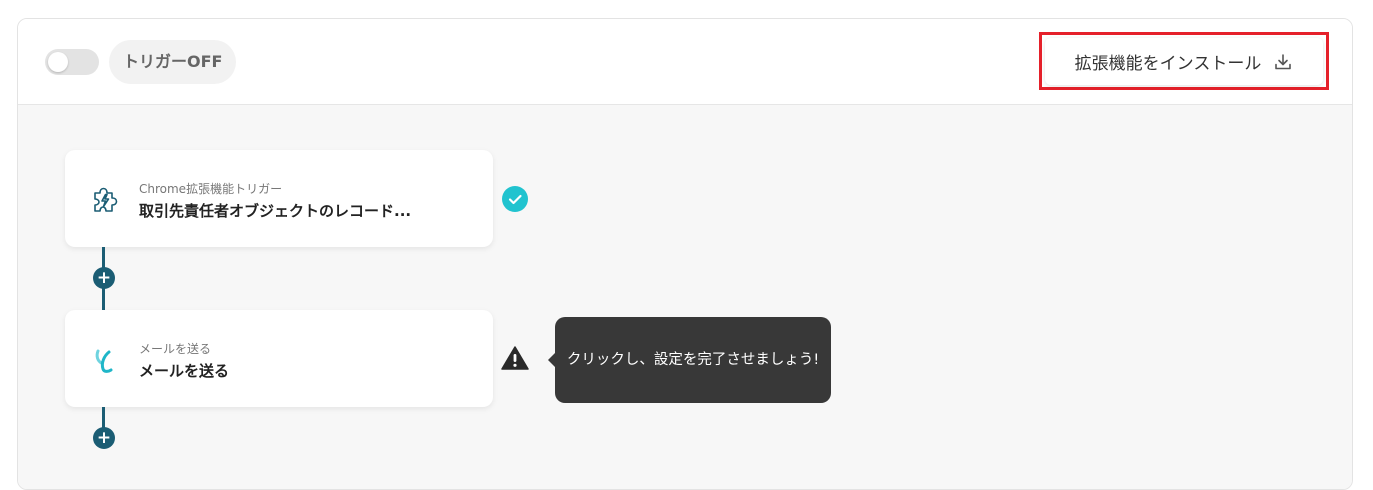 The height and width of the screenshot is (490, 1373). What do you see at coordinates (1283, 62) in the screenshot?
I see `download-icon` at bounding box center [1283, 62].